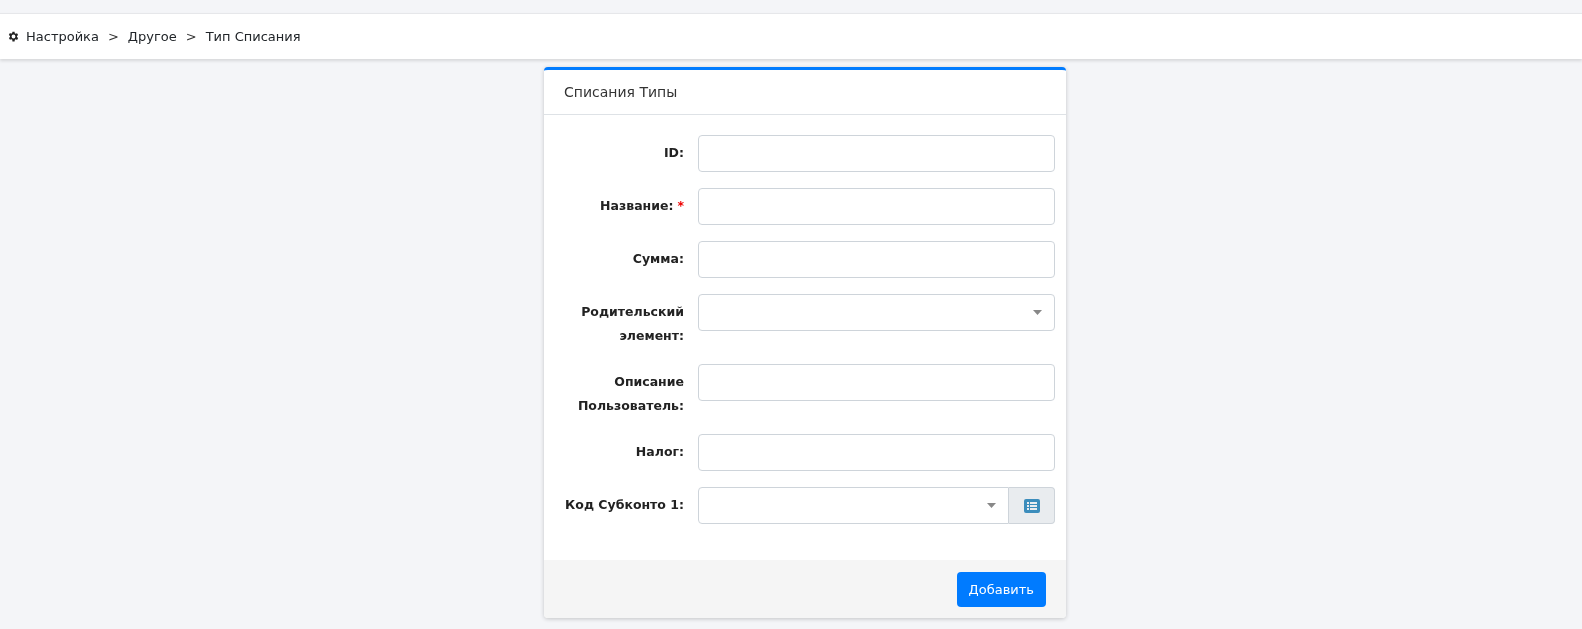 This screenshot has height=629, width=1582. What do you see at coordinates (13, 36) in the screenshot?
I see `settings-icon` at bounding box center [13, 36].